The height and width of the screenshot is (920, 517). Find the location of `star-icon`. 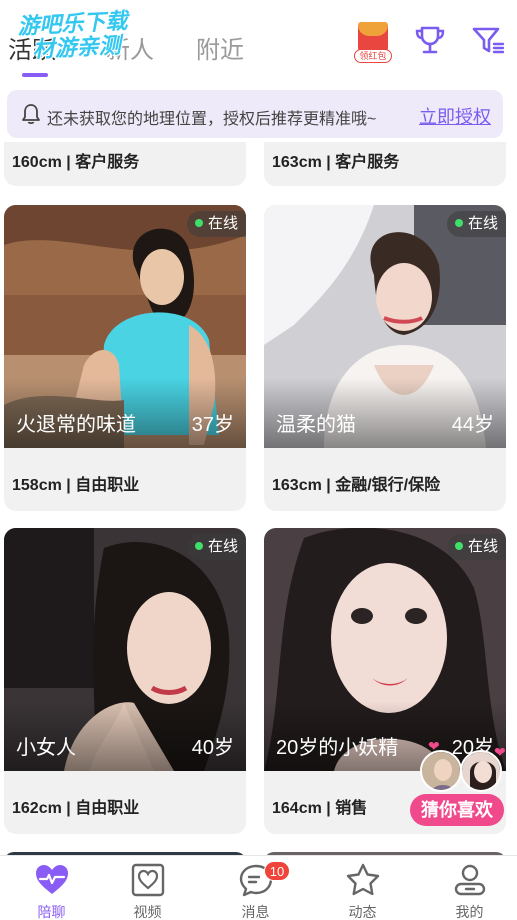

star-icon is located at coordinates (363, 879).